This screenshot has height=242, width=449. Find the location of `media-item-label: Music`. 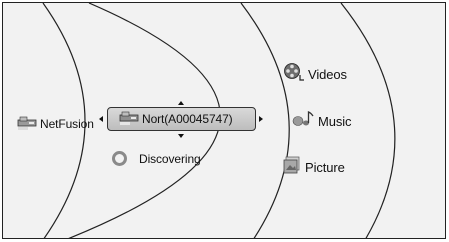

media-item-label: Music is located at coordinates (335, 121).